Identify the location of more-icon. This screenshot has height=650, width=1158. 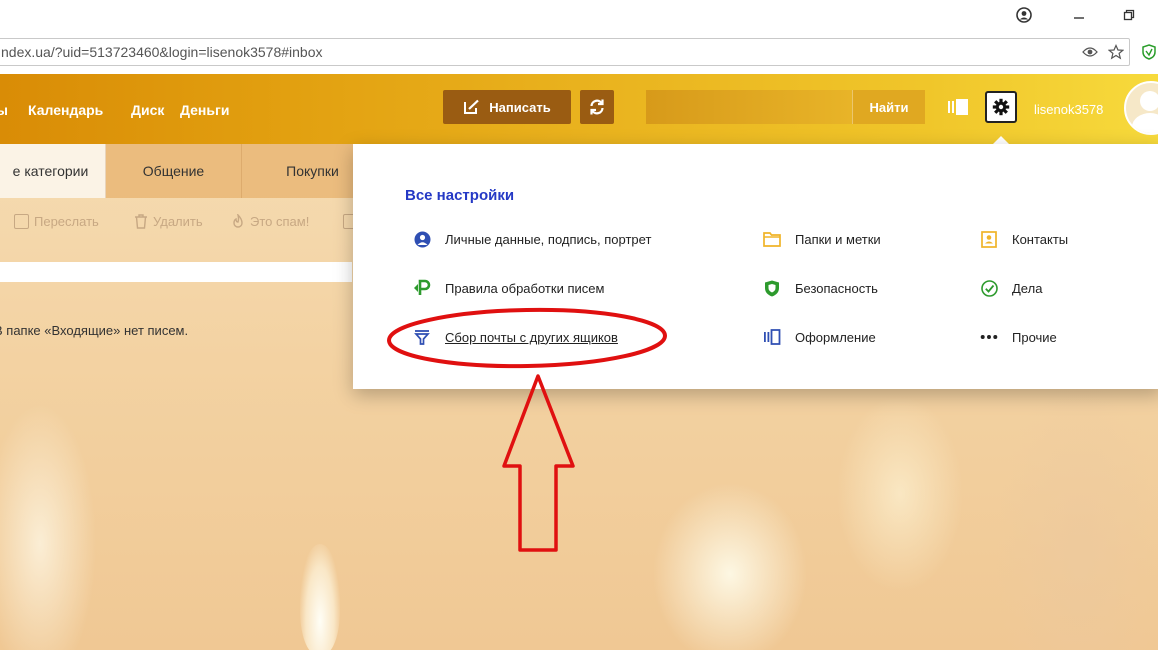
(989, 337).